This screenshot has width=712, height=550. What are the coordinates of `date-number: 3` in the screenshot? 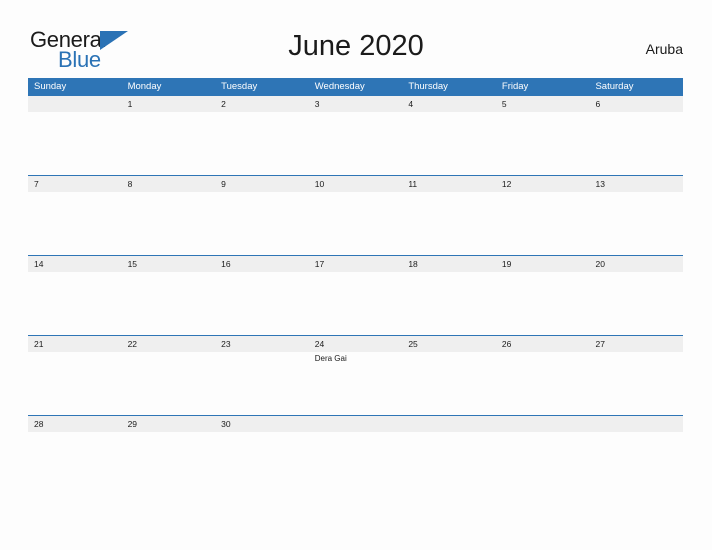 It's located at (356, 104).